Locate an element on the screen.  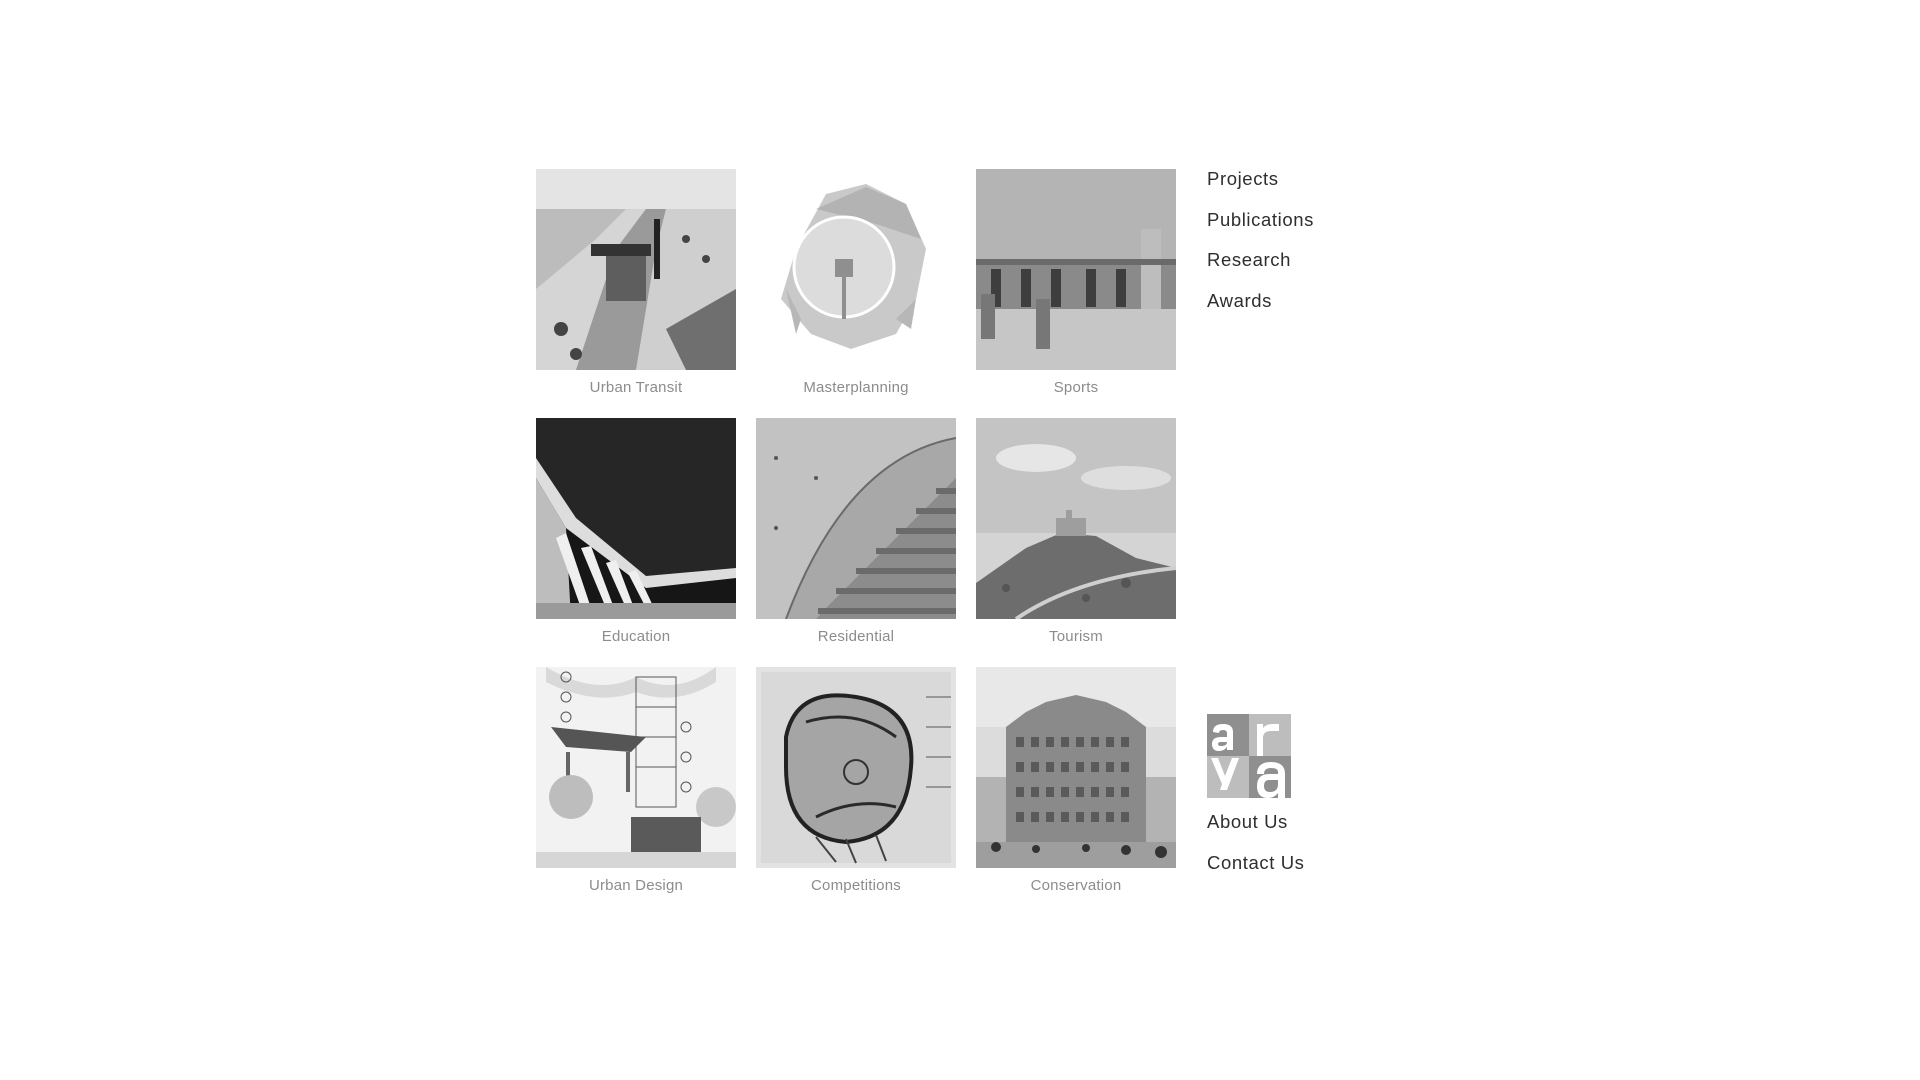
category-tile-urban-transit: Urban Transit is located at coordinates (636, 282).